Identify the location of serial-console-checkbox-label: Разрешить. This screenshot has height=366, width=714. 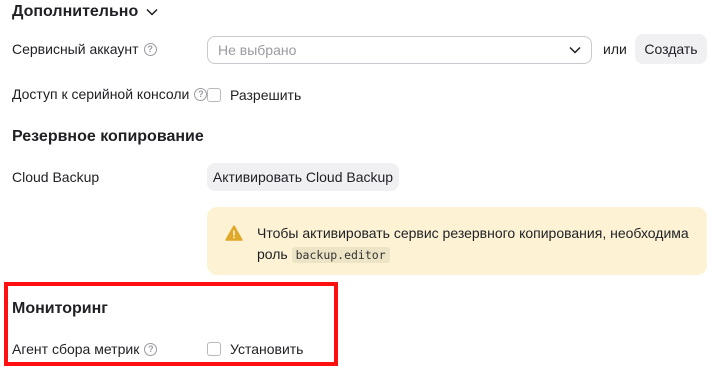
(266, 95).